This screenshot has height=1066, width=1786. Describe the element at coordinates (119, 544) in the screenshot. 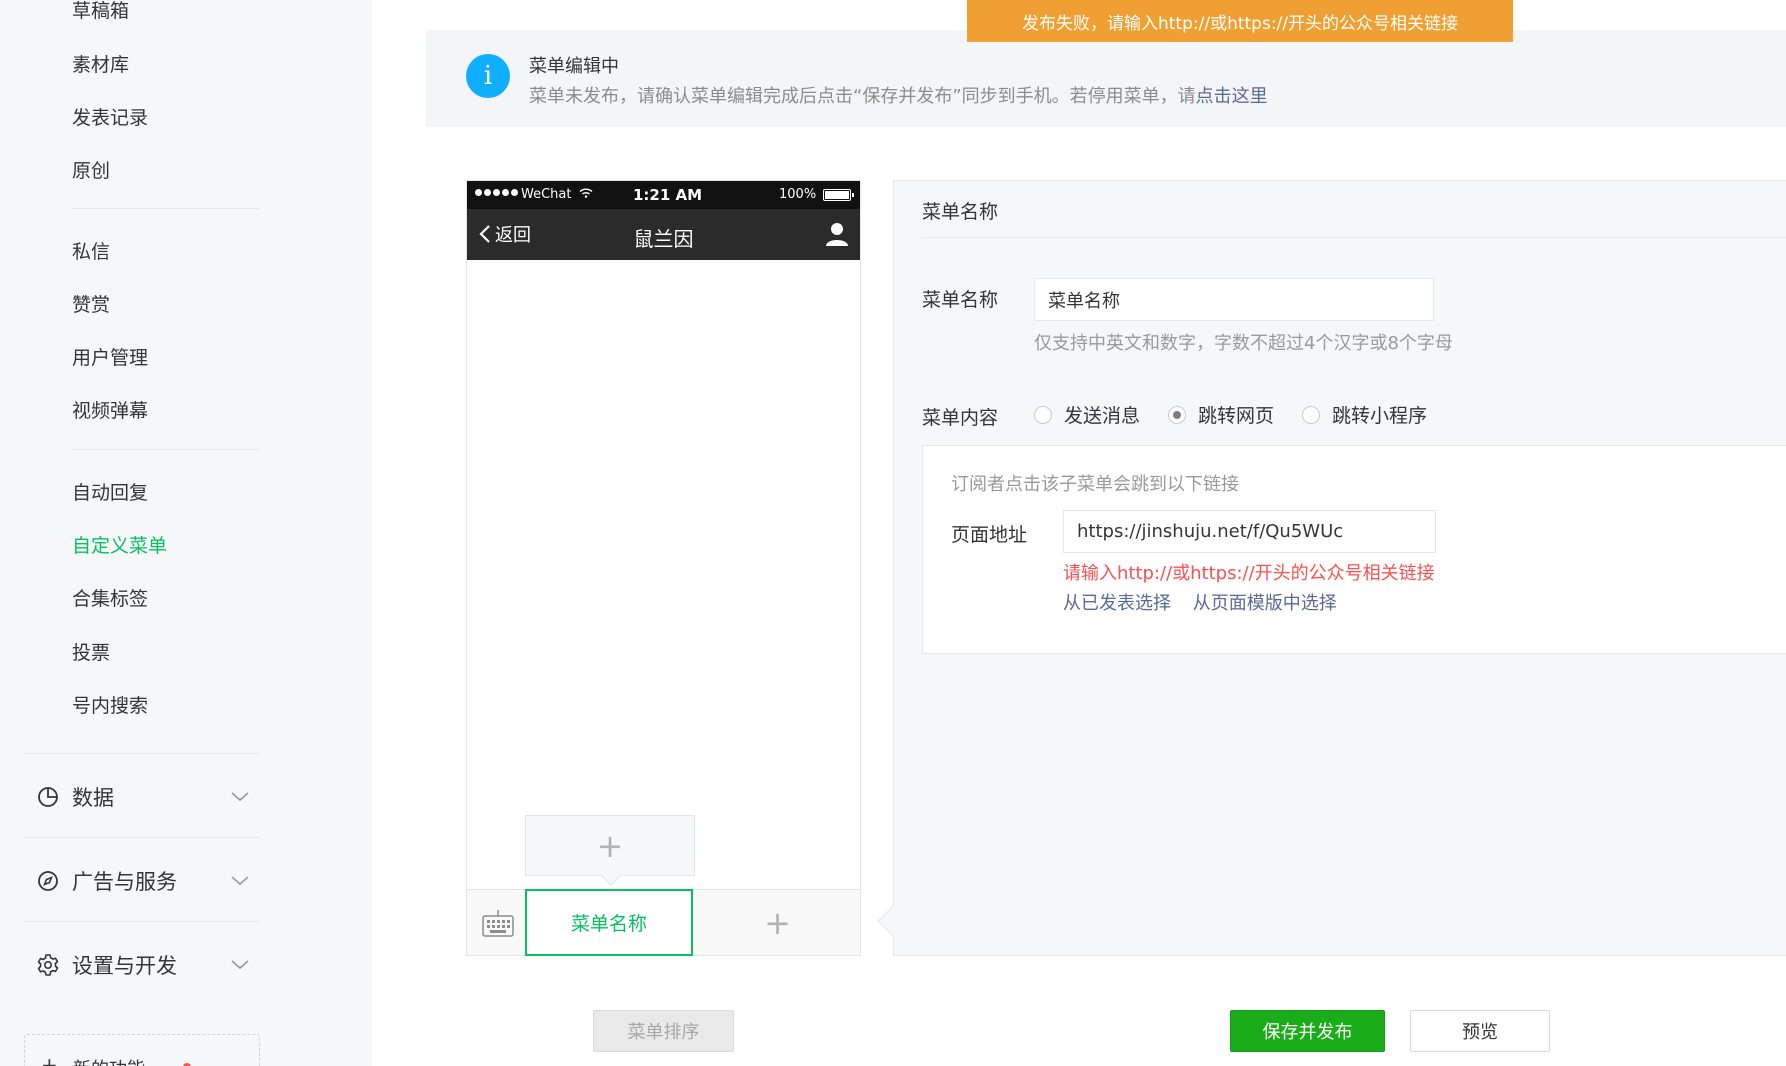

I see `sidebar-item-custom-menu: 自定义菜单` at that location.